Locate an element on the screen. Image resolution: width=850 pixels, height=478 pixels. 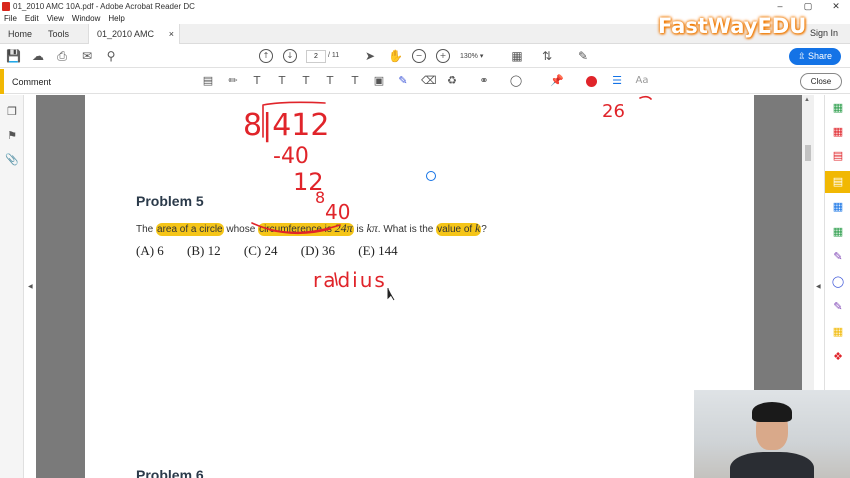
add-text-icon: T is located at coordinates (355, 81).